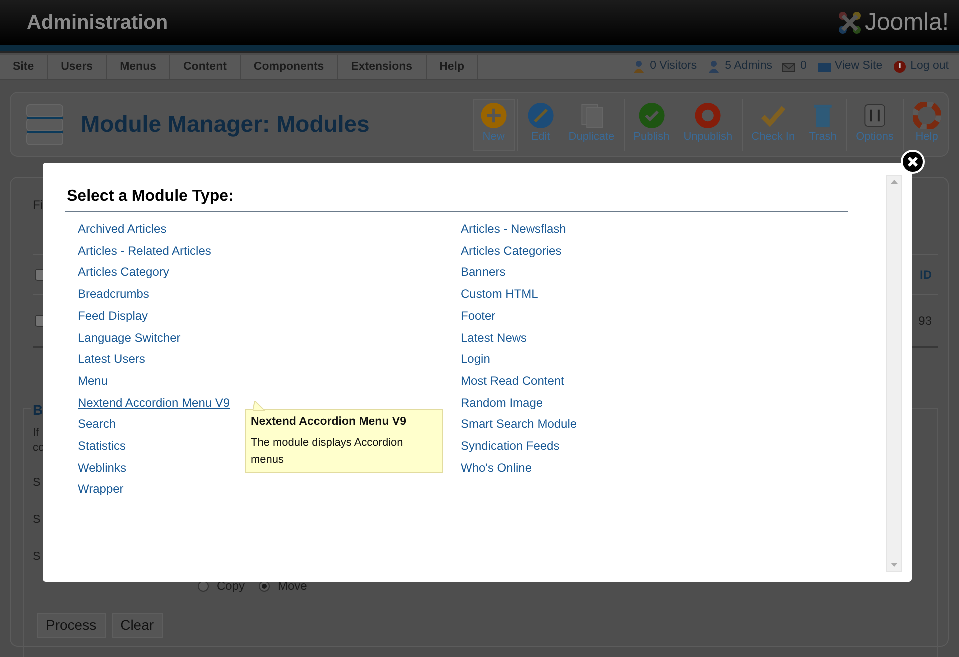 The image size is (959, 657). I want to click on status-label: 0 Visitors, so click(674, 66).